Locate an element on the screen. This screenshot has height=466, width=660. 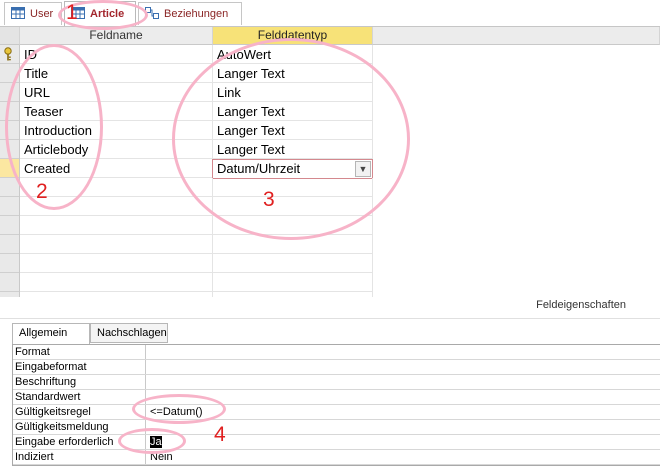
tab-nachschlagen: Nachschlagen is located at coordinates (129, 333).